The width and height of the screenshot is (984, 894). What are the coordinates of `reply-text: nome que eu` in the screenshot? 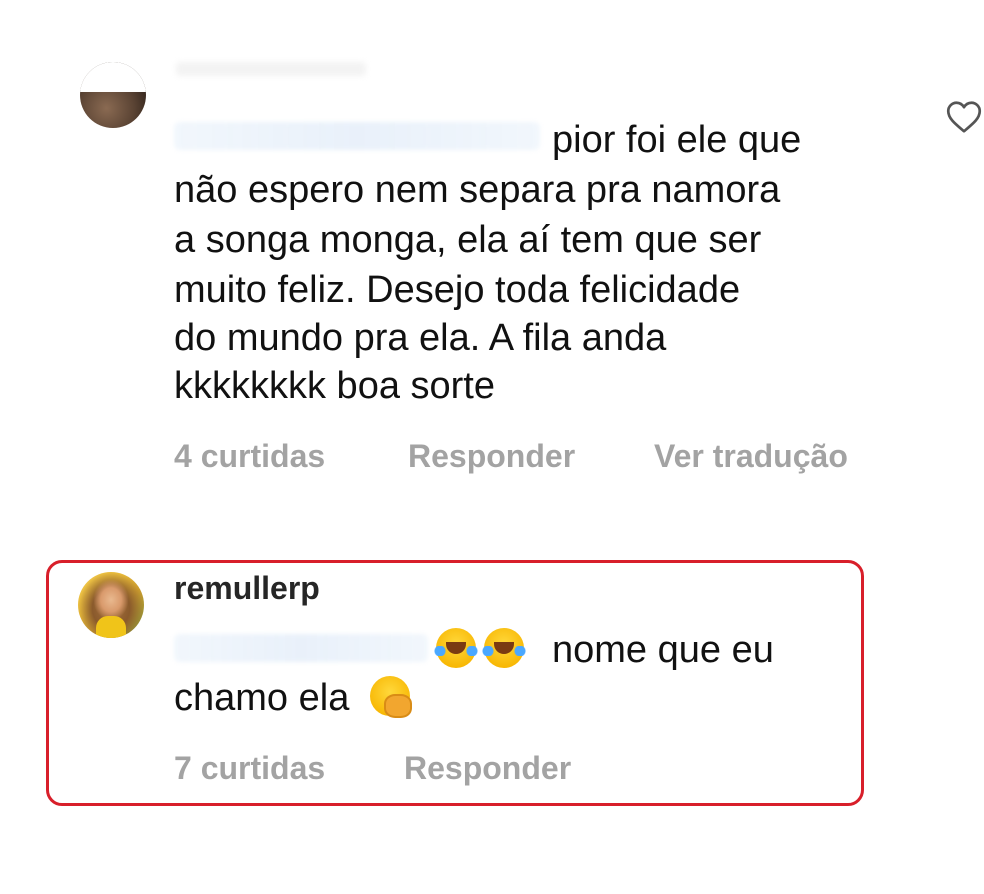 It's located at (663, 650).